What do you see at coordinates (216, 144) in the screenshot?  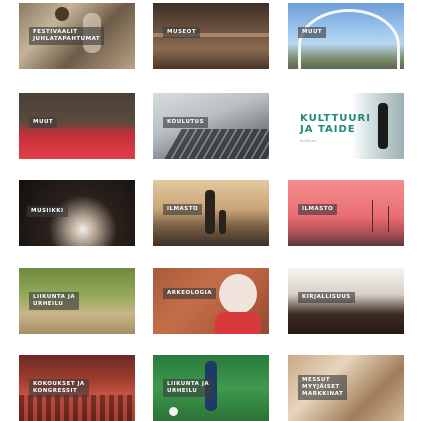 I see `keyboard-decoration` at bounding box center [216, 144].